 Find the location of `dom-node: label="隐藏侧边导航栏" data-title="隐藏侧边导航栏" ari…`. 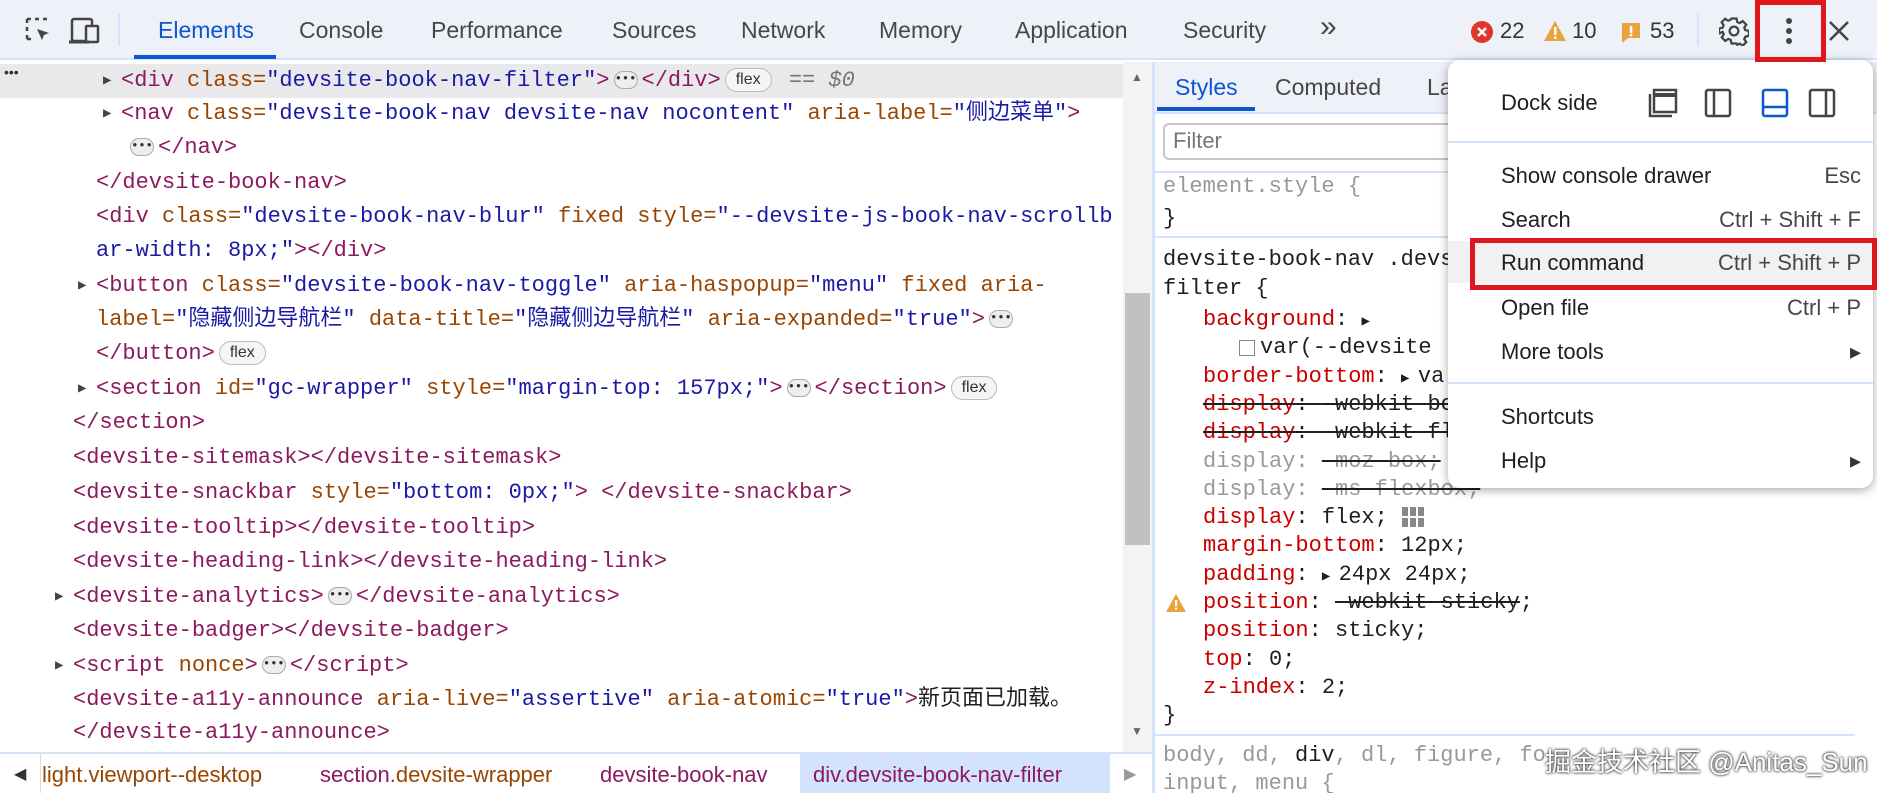

dom-node: label="隐藏侧边导航栏" data-title="隐藏侧边导航栏" ari… is located at coordinates (561, 320).